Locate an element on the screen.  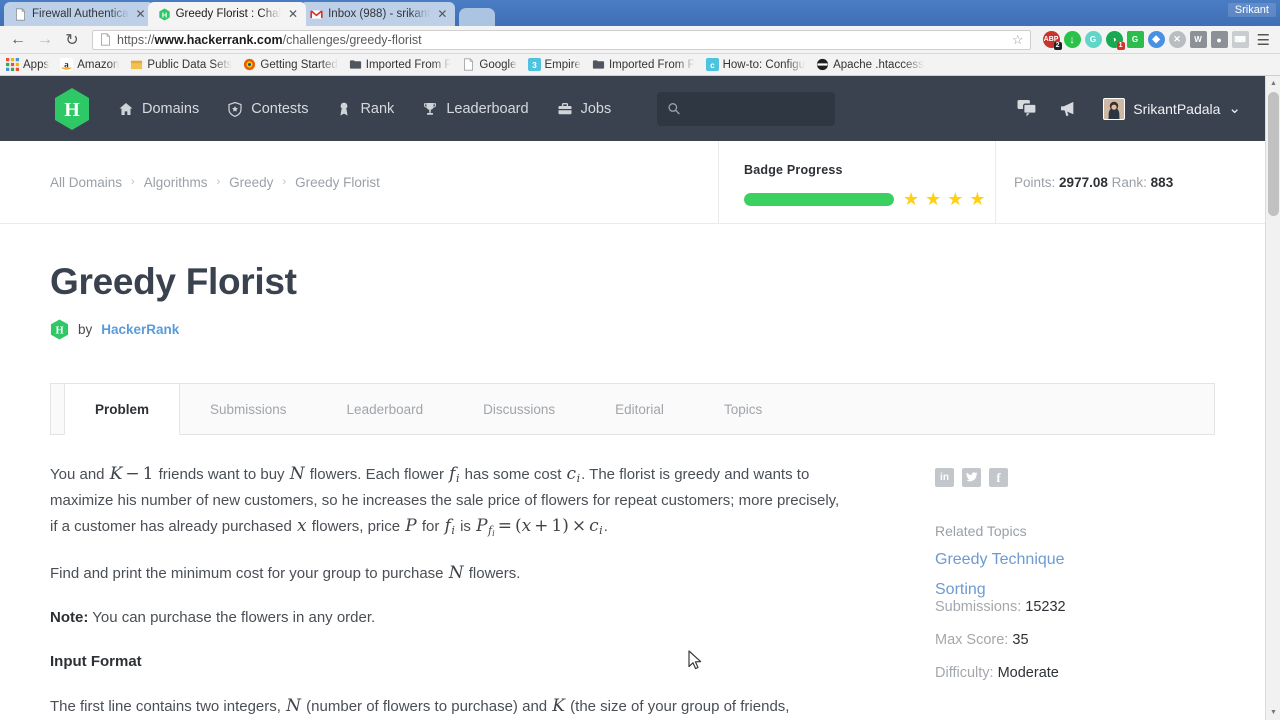
stat-value: Moderate is located at coordinates (1028, 673).